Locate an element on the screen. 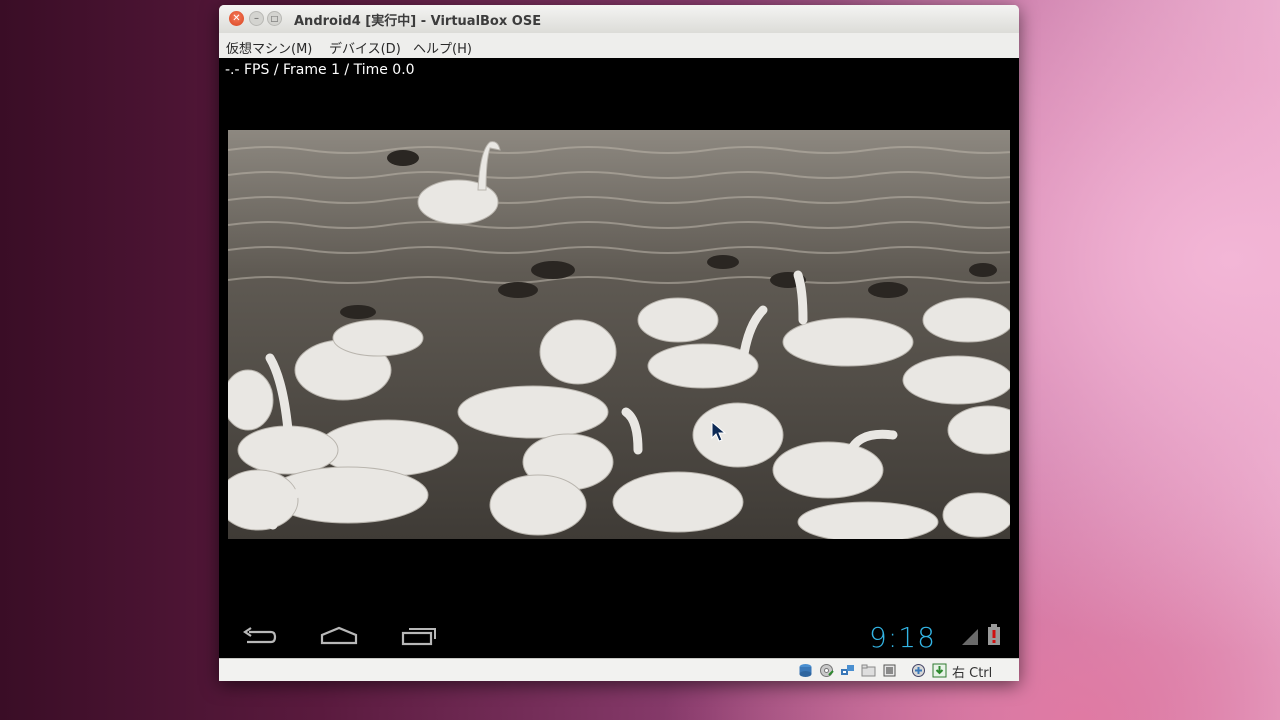 The width and height of the screenshot is (1280, 720). recent-apps-icon is located at coordinates (420, 636).